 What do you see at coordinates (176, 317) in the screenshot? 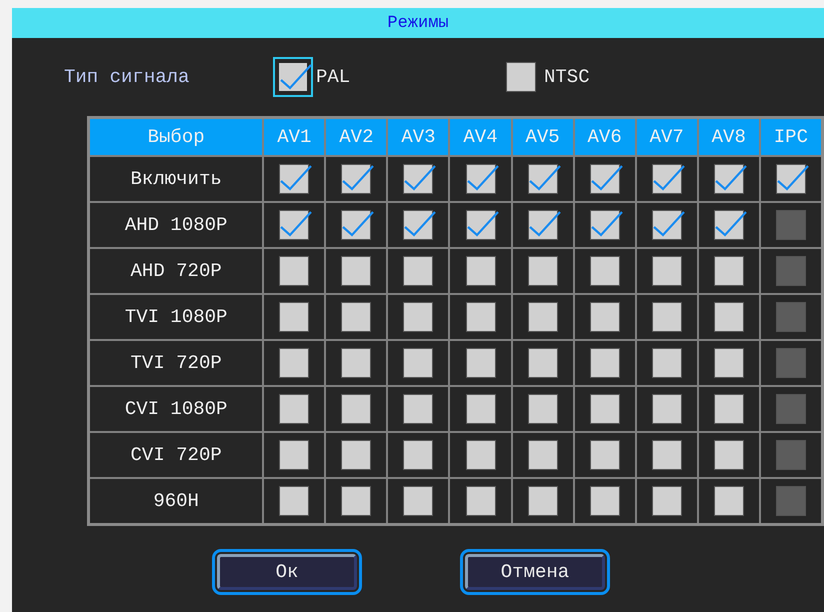
I see `row-label: TVI 1080P` at bounding box center [176, 317].